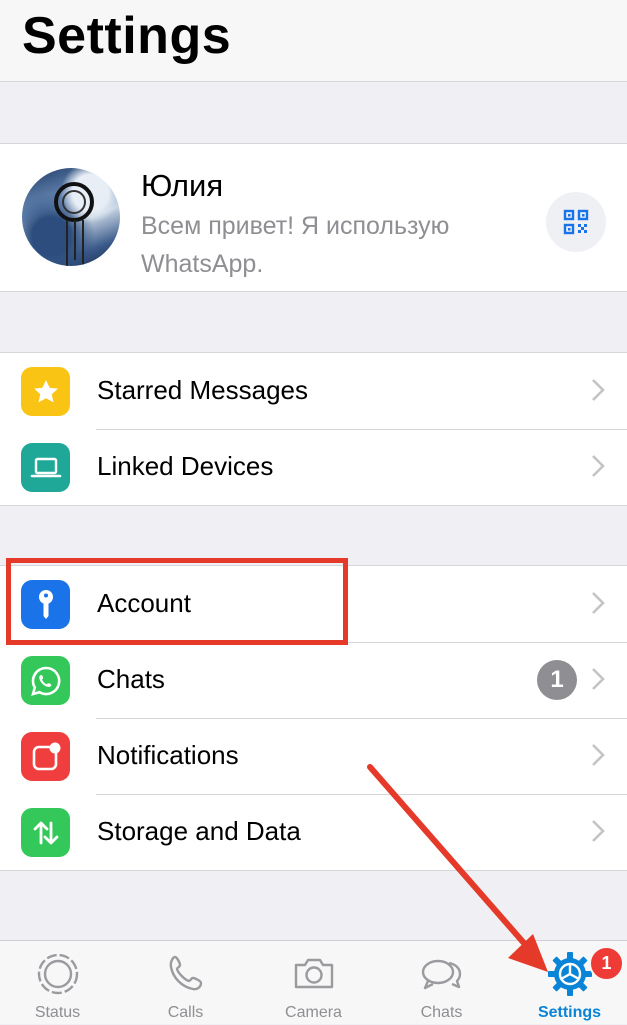 This screenshot has width=627, height=1025. I want to click on row-label: Chats, so click(131, 679).